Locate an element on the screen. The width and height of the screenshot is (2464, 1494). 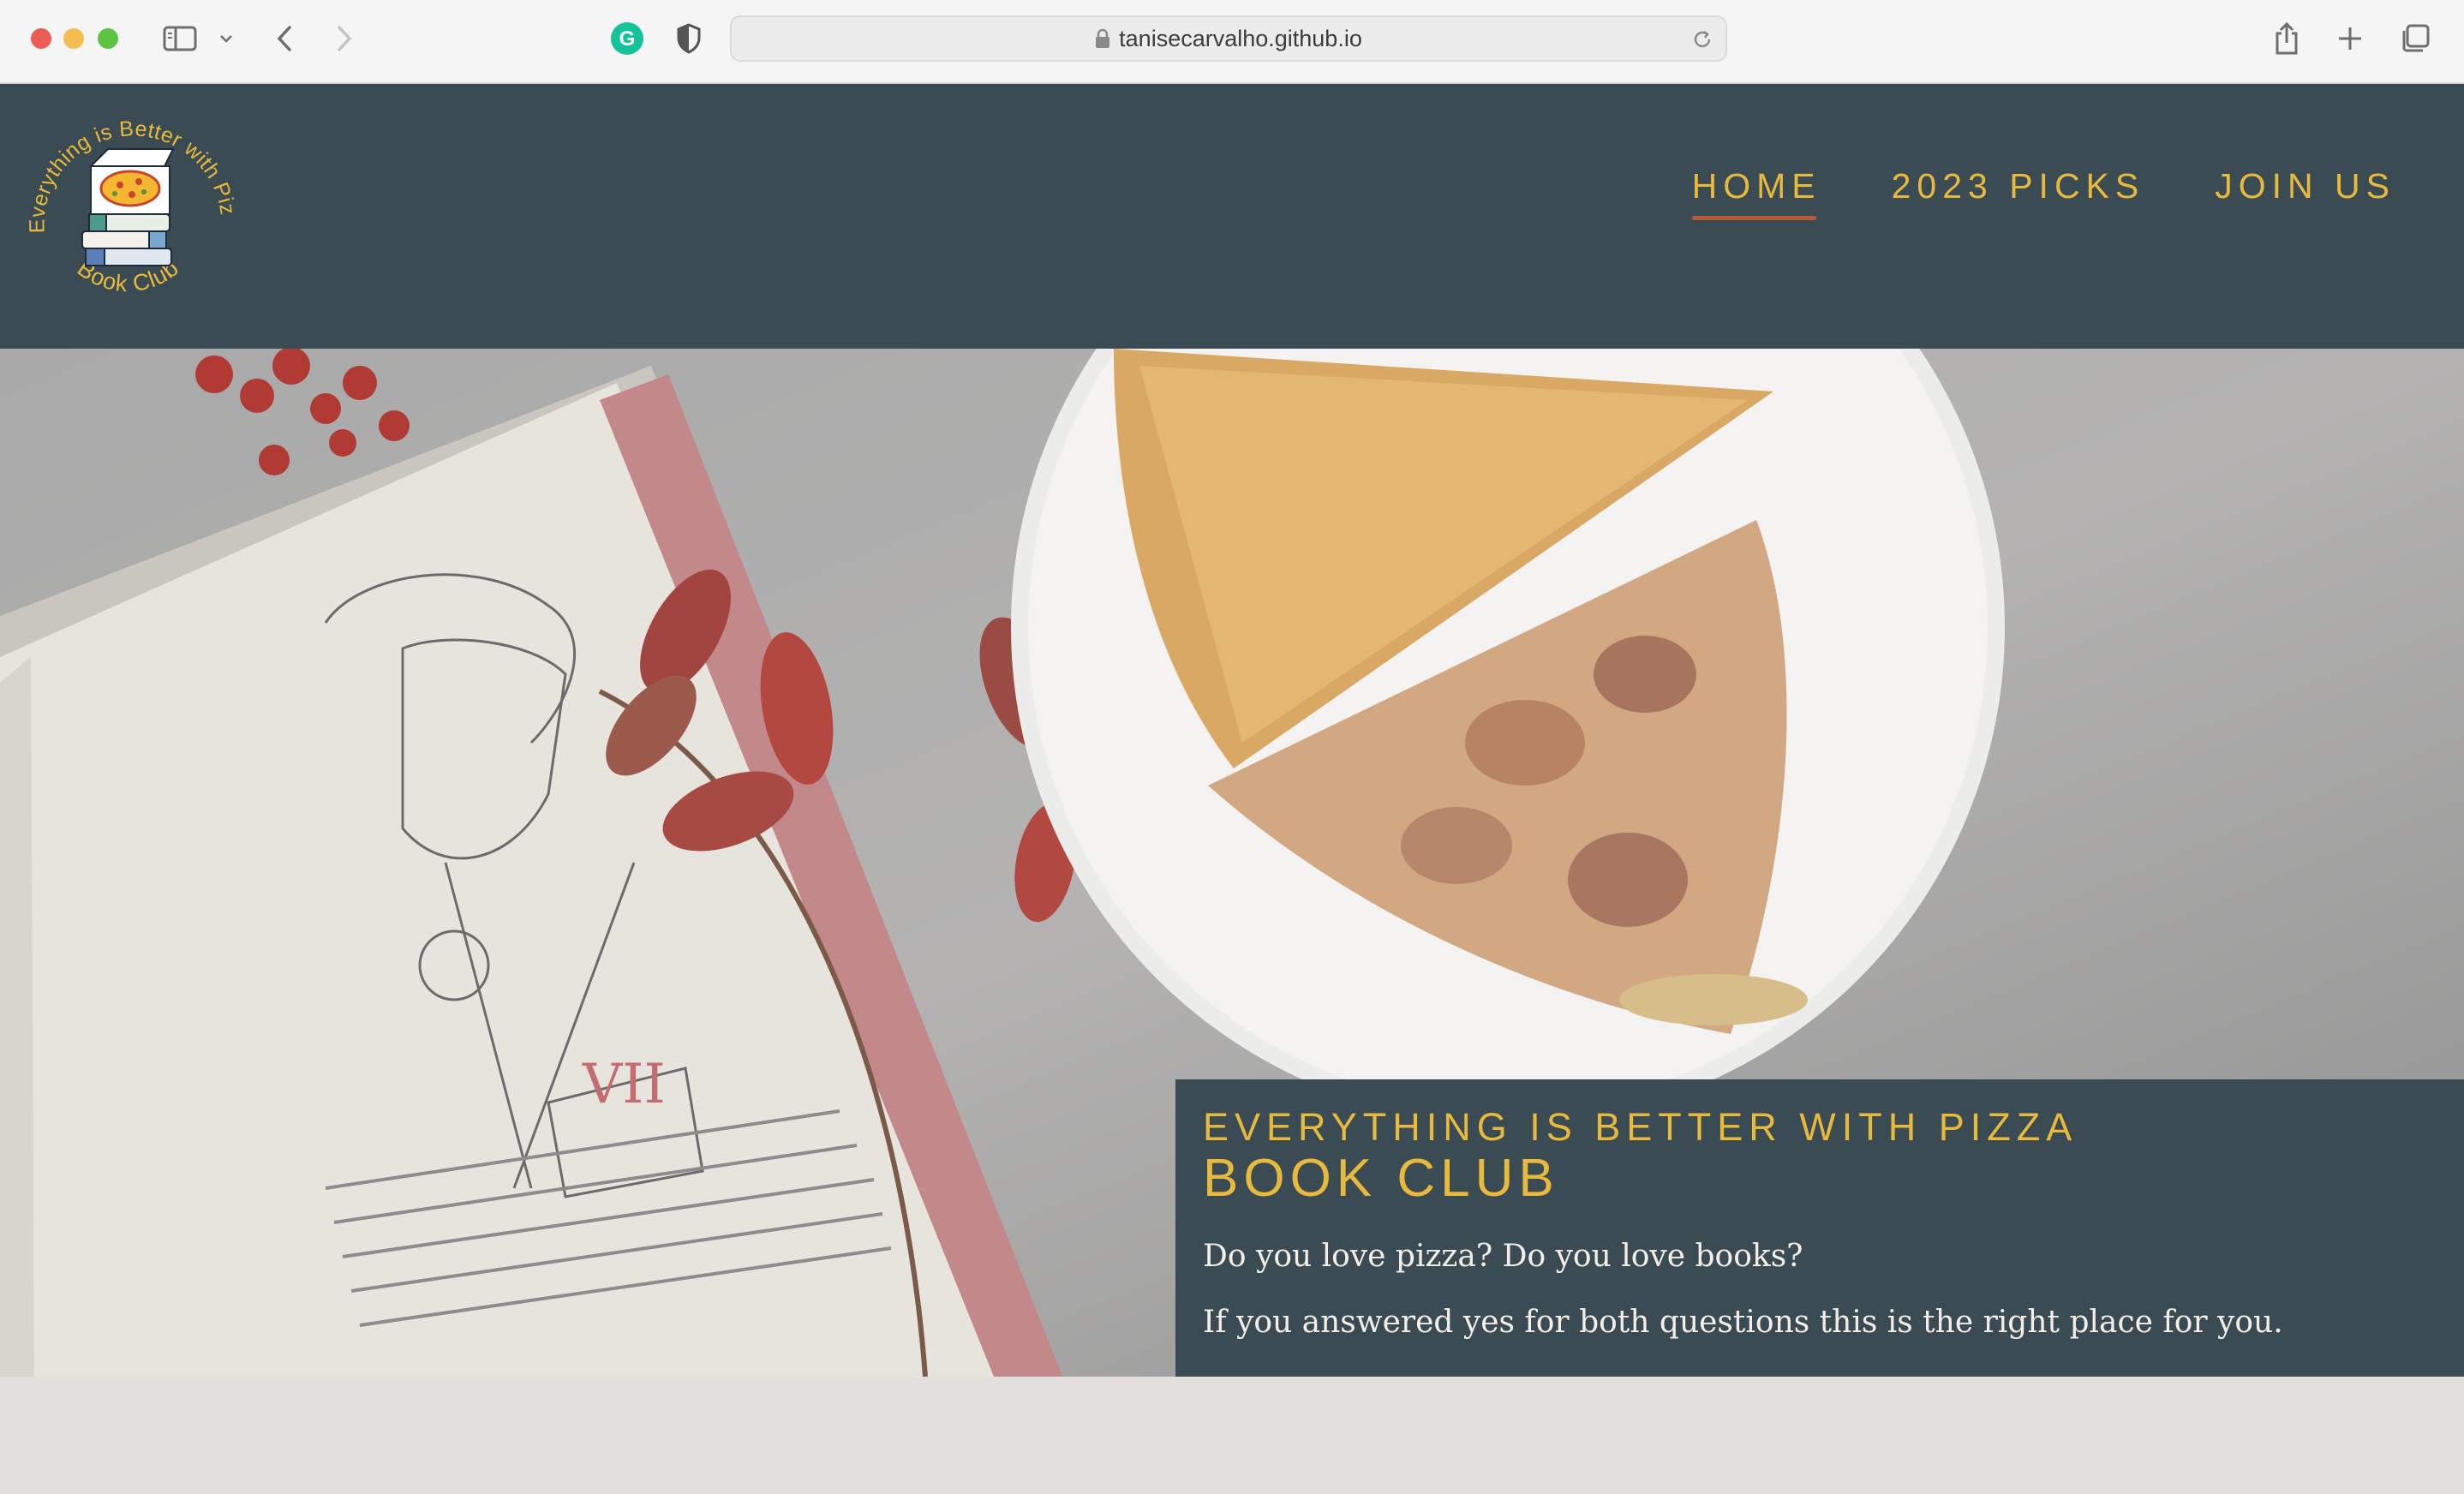
reload-icon is located at coordinates (1702, 41).